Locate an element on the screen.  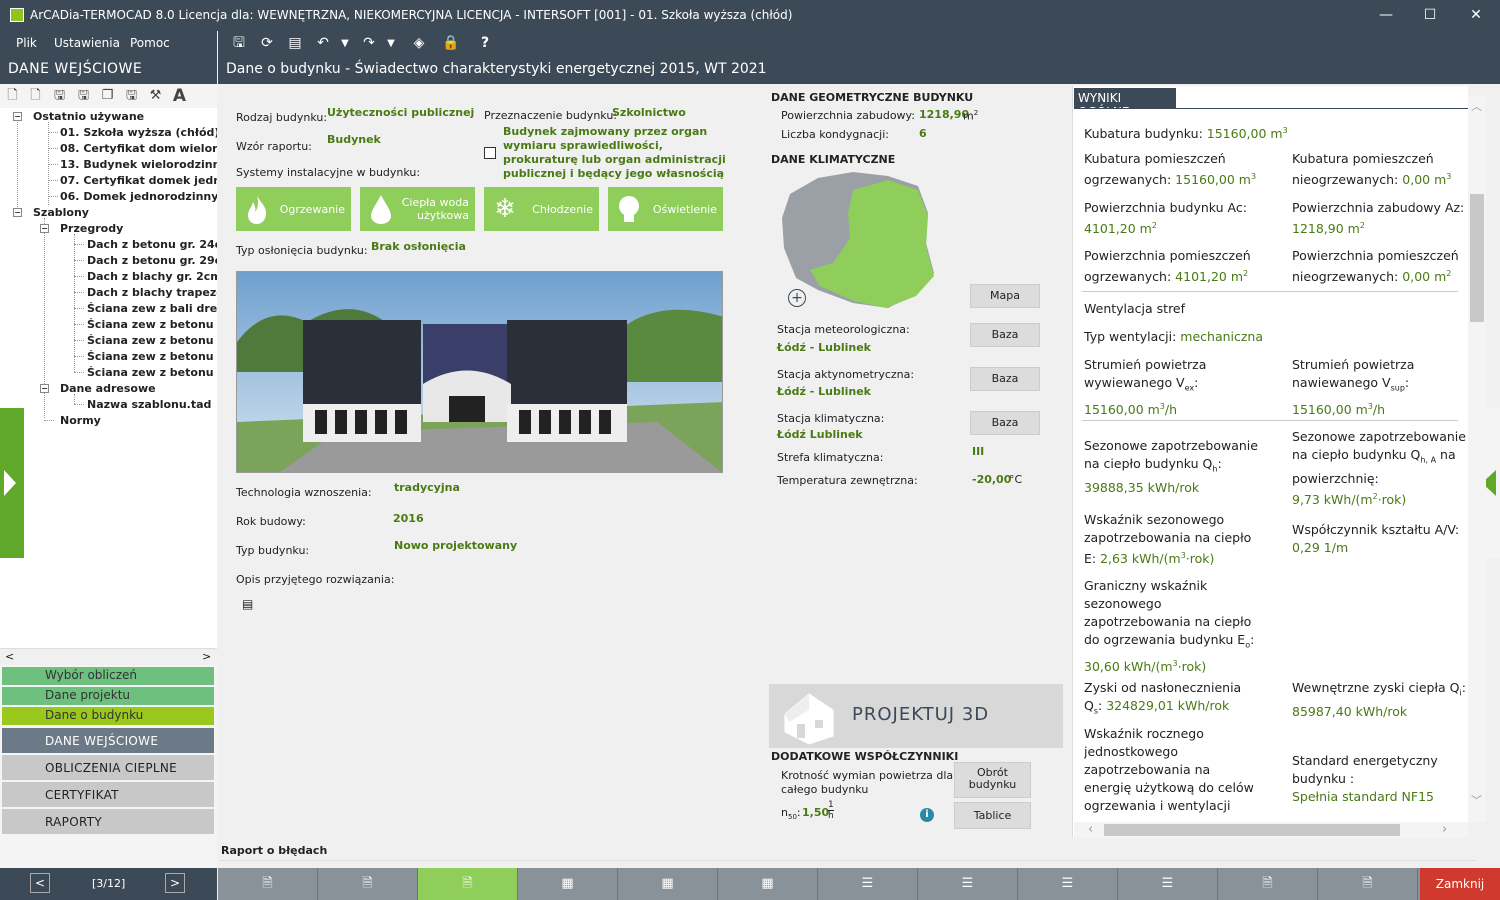
strefa-value: III is located at coordinates (978, 451).